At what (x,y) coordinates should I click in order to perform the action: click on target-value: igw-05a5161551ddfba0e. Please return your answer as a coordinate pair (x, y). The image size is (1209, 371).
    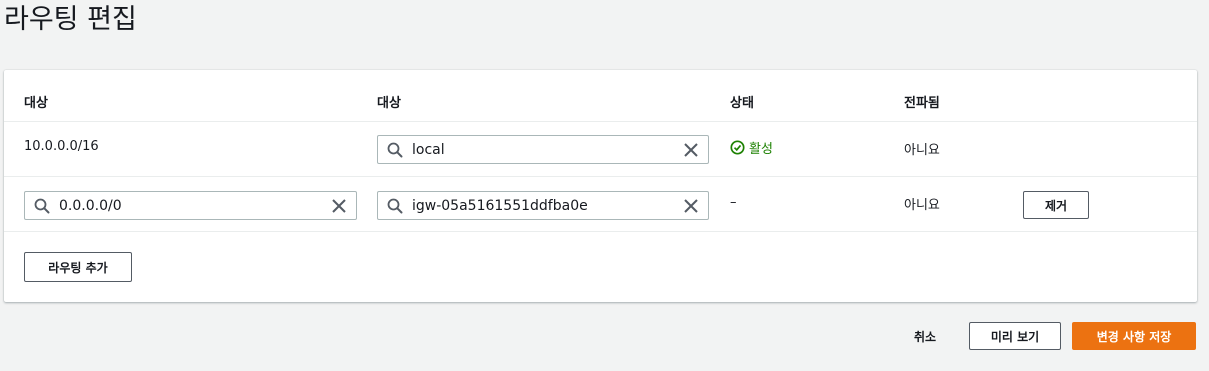
    Looking at the image, I should click on (500, 206).